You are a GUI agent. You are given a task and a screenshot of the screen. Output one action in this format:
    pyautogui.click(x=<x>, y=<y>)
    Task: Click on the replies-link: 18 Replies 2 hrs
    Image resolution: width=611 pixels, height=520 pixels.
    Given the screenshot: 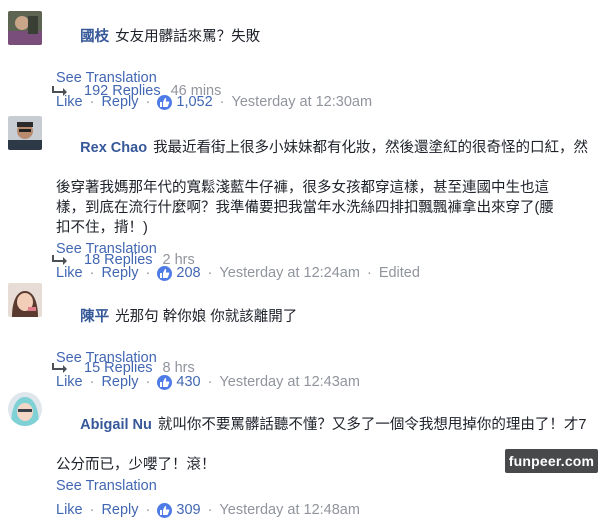 What is the action you would take?
    pyautogui.click(x=123, y=260)
    